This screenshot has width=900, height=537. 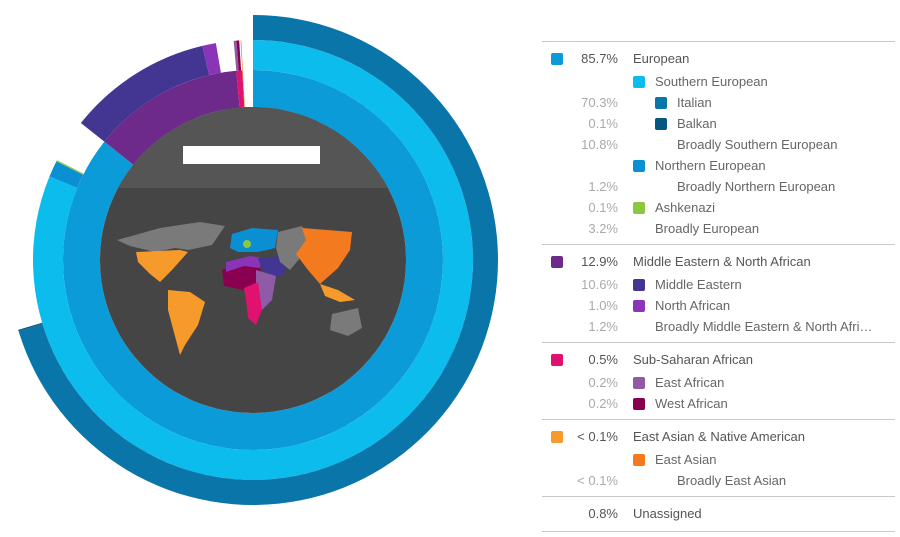 I want to click on legend-row: Northern European, so click(x=718, y=165).